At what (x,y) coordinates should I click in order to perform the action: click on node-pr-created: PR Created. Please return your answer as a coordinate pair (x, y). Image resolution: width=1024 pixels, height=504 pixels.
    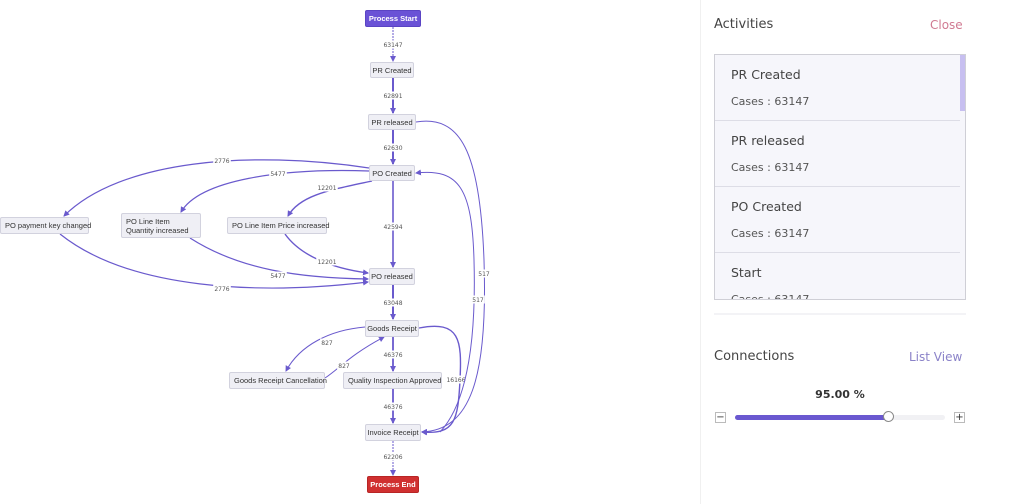
    Looking at the image, I should click on (392, 70).